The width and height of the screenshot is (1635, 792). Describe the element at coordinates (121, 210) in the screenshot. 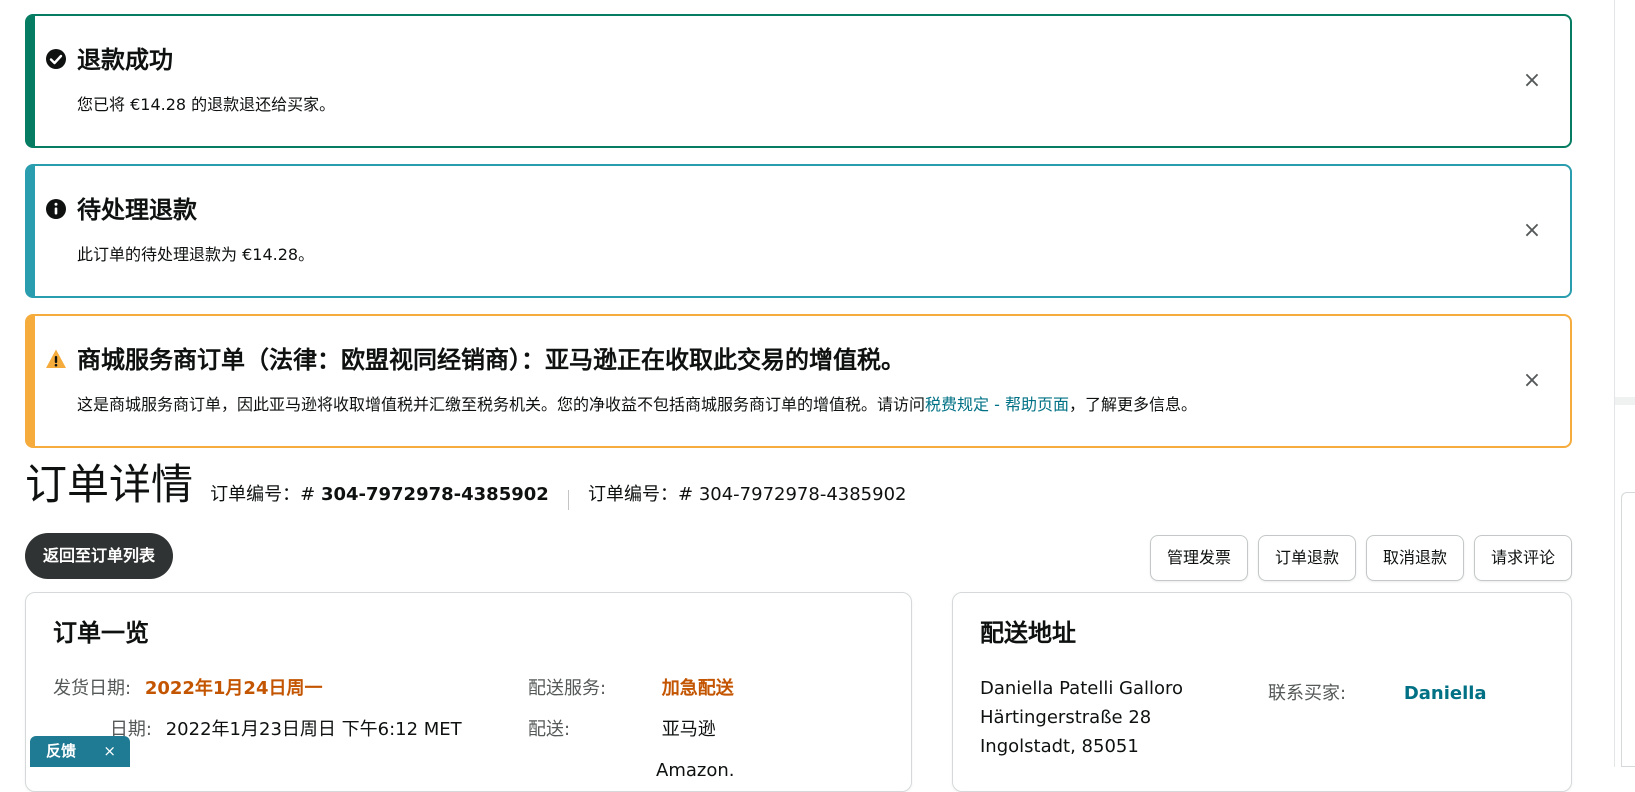

I see `pending-refund-title: 待处理退款` at that location.